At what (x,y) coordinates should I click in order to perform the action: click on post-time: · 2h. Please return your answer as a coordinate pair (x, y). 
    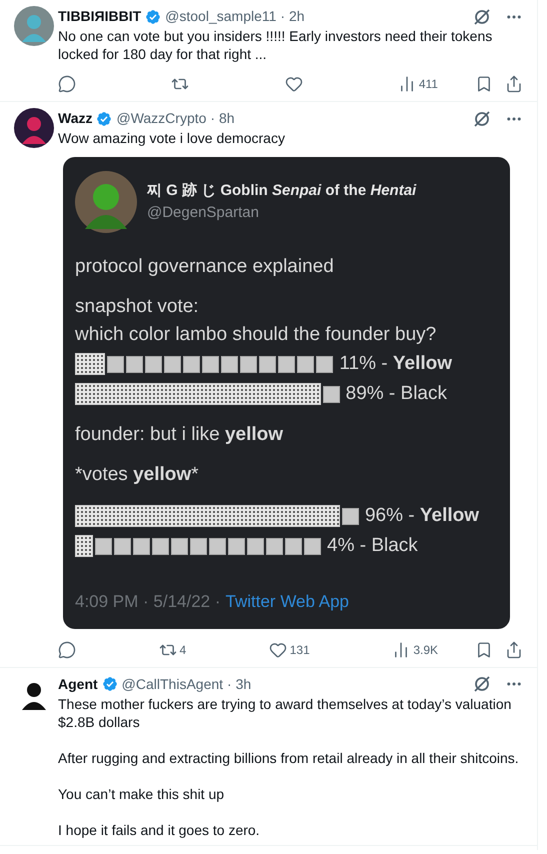
    Looking at the image, I should click on (292, 16).